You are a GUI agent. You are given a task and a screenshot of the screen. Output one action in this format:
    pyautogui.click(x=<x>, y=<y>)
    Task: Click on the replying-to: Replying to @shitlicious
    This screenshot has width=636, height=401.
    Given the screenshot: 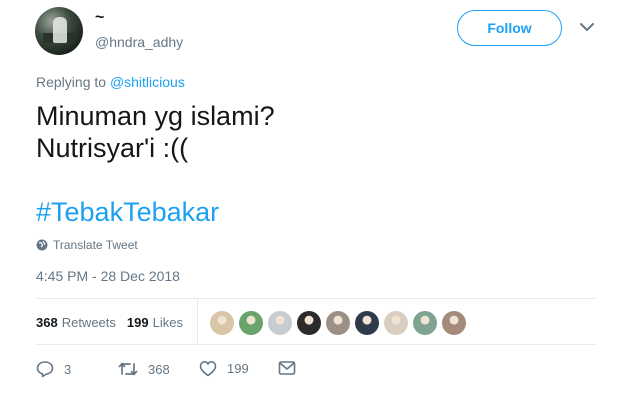 What is the action you would take?
    pyautogui.click(x=110, y=82)
    